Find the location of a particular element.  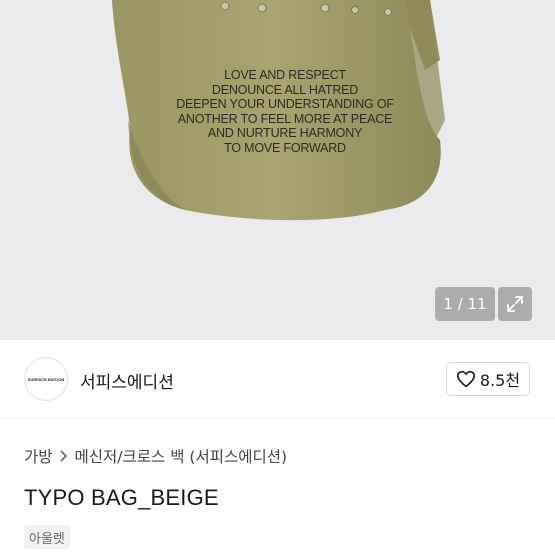

like-count: 8.5천 is located at coordinates (500, 380).